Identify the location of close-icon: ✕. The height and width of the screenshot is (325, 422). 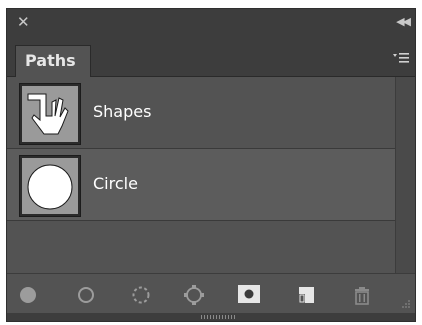
(23, 22).